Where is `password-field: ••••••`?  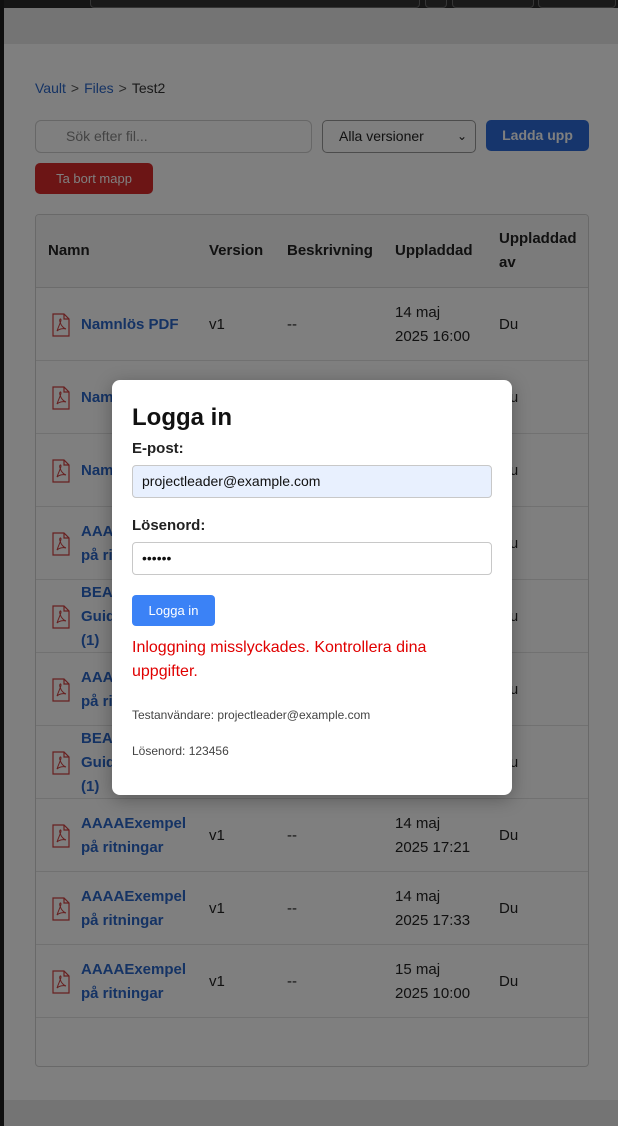
password-field: •••••• is located at coordinates (312, 558).